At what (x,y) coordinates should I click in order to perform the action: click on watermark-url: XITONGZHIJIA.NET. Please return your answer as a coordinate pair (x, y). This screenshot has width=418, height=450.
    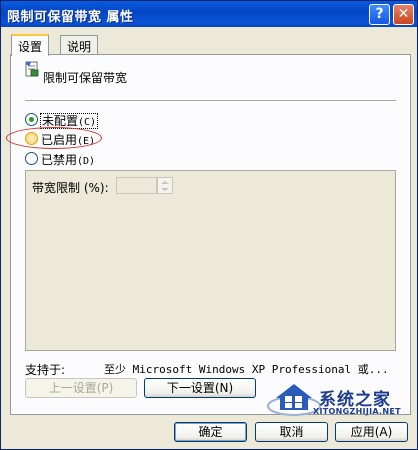
    Looking at the image, I should click on (357, 411).